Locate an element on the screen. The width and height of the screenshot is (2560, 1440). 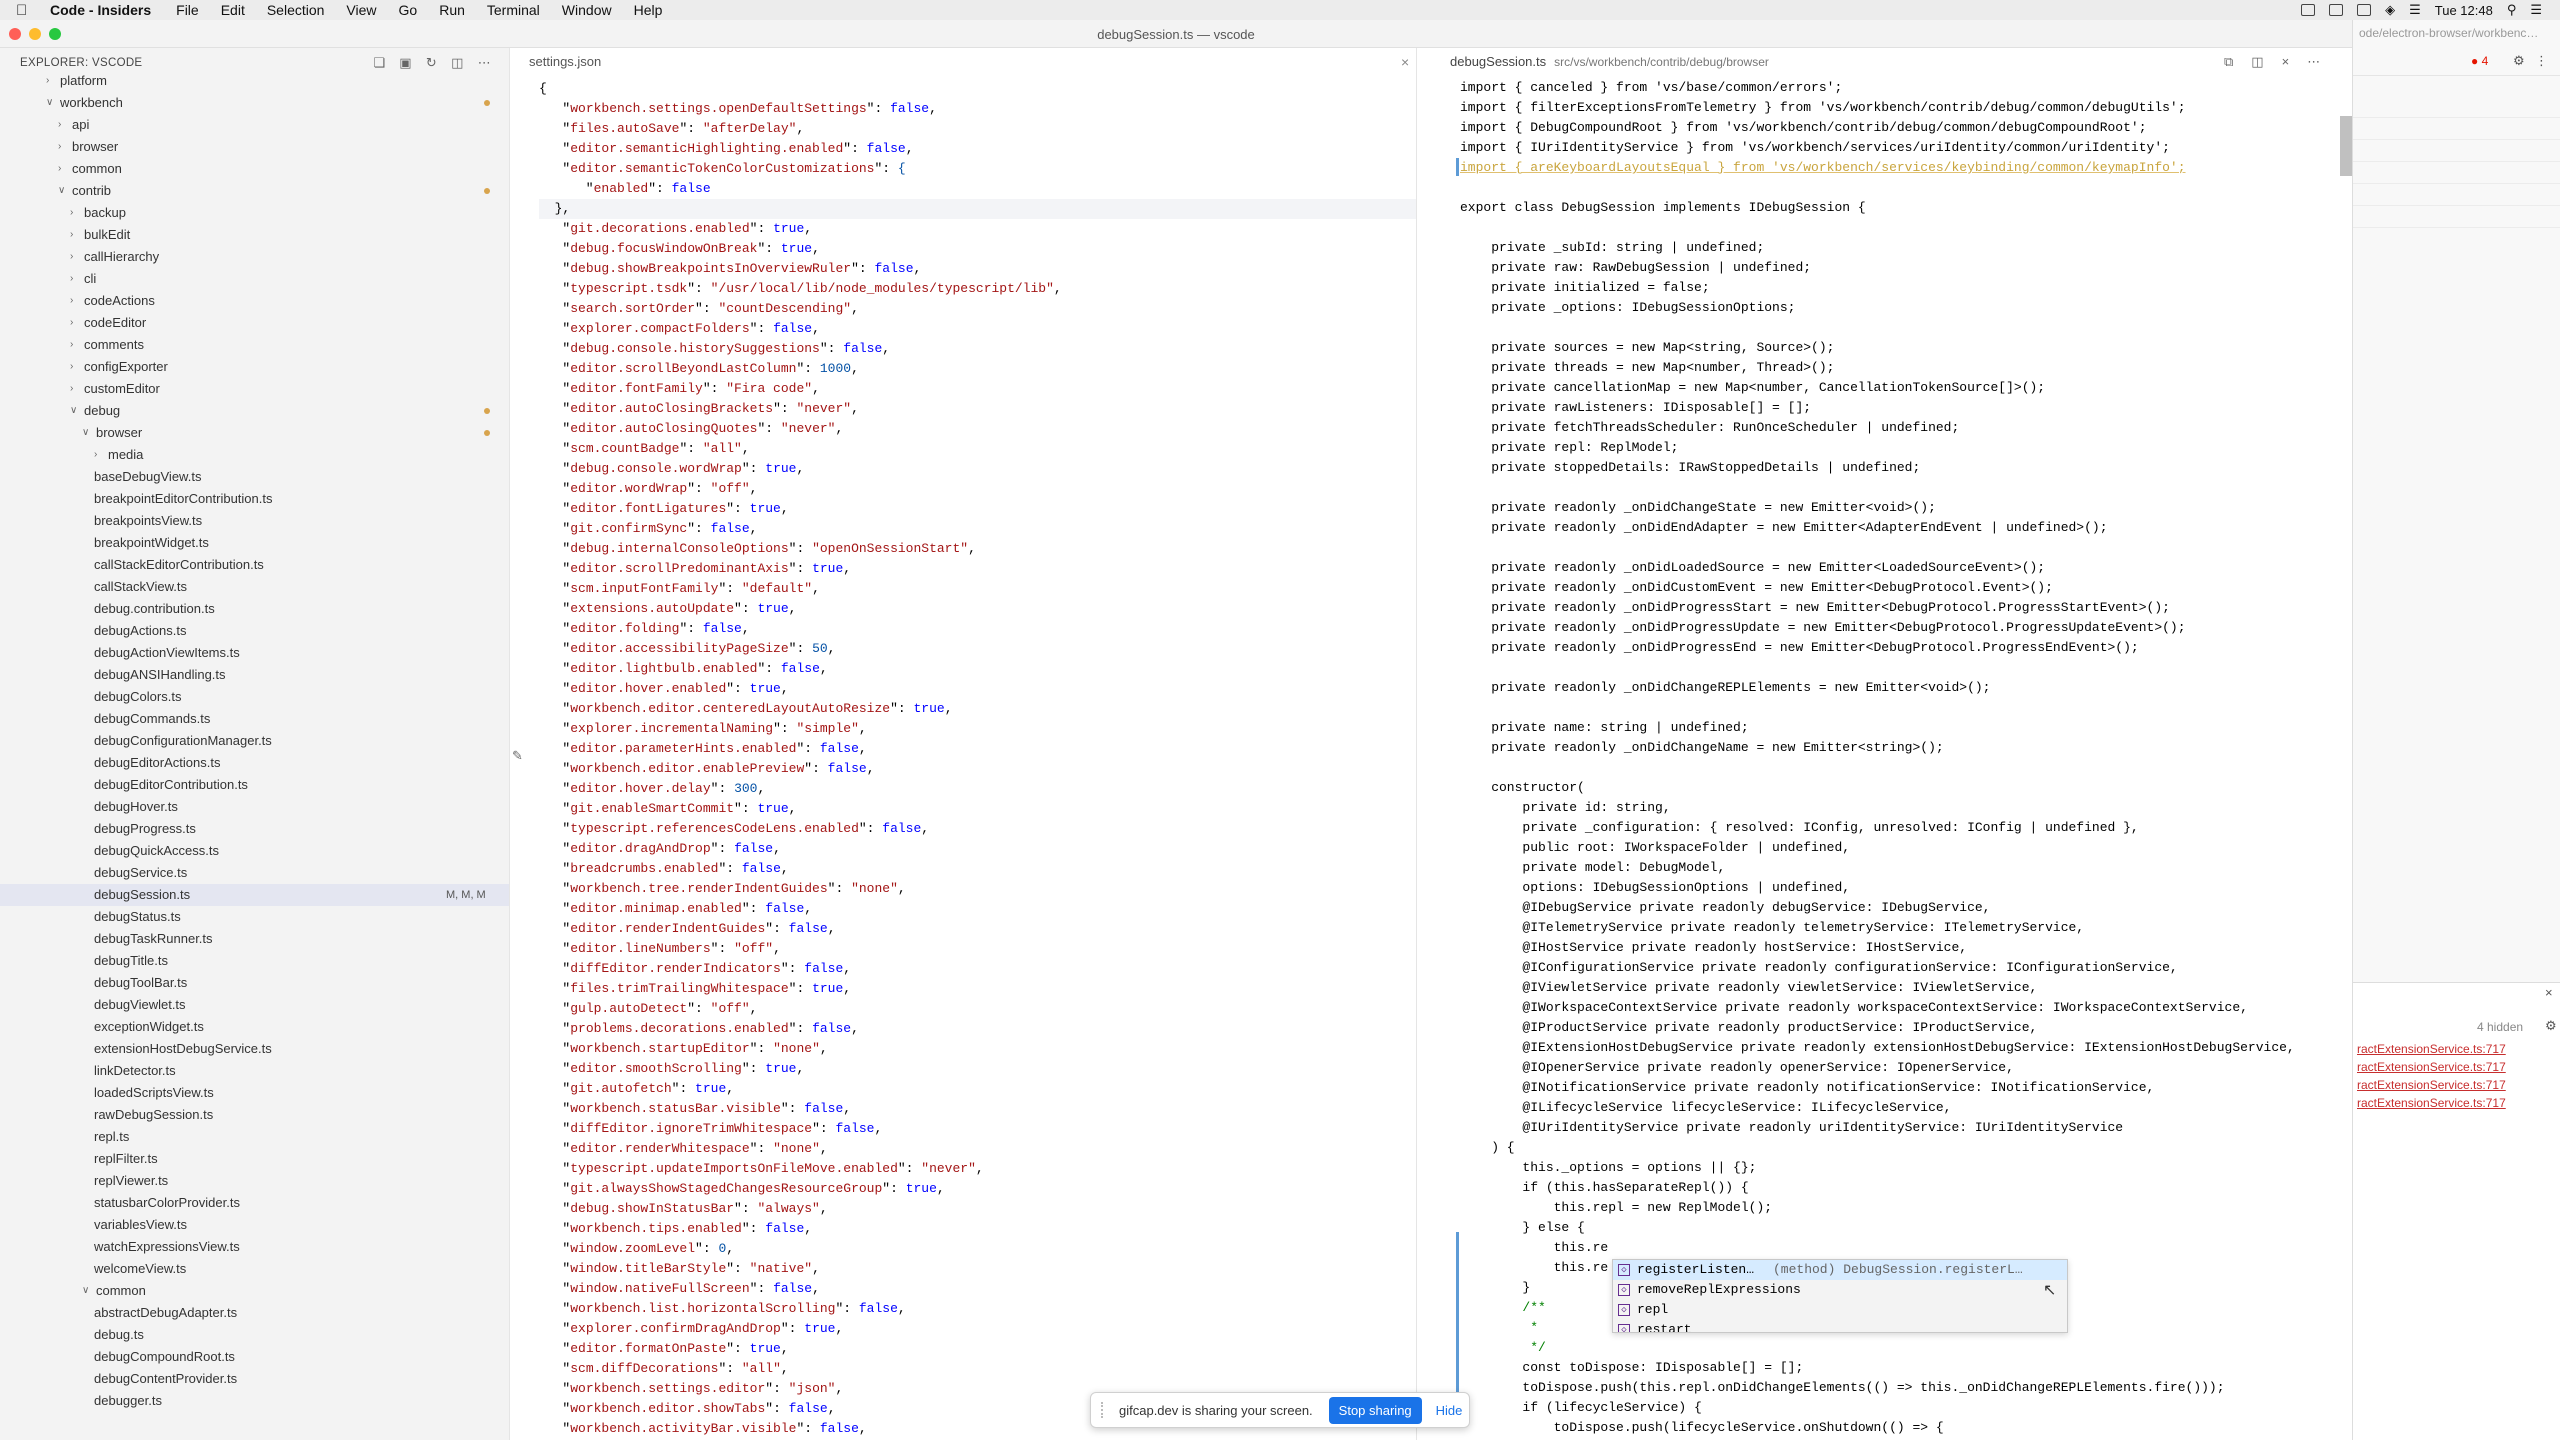
editor-more-icon: ⋯ is located at coordinates (2313, 62).